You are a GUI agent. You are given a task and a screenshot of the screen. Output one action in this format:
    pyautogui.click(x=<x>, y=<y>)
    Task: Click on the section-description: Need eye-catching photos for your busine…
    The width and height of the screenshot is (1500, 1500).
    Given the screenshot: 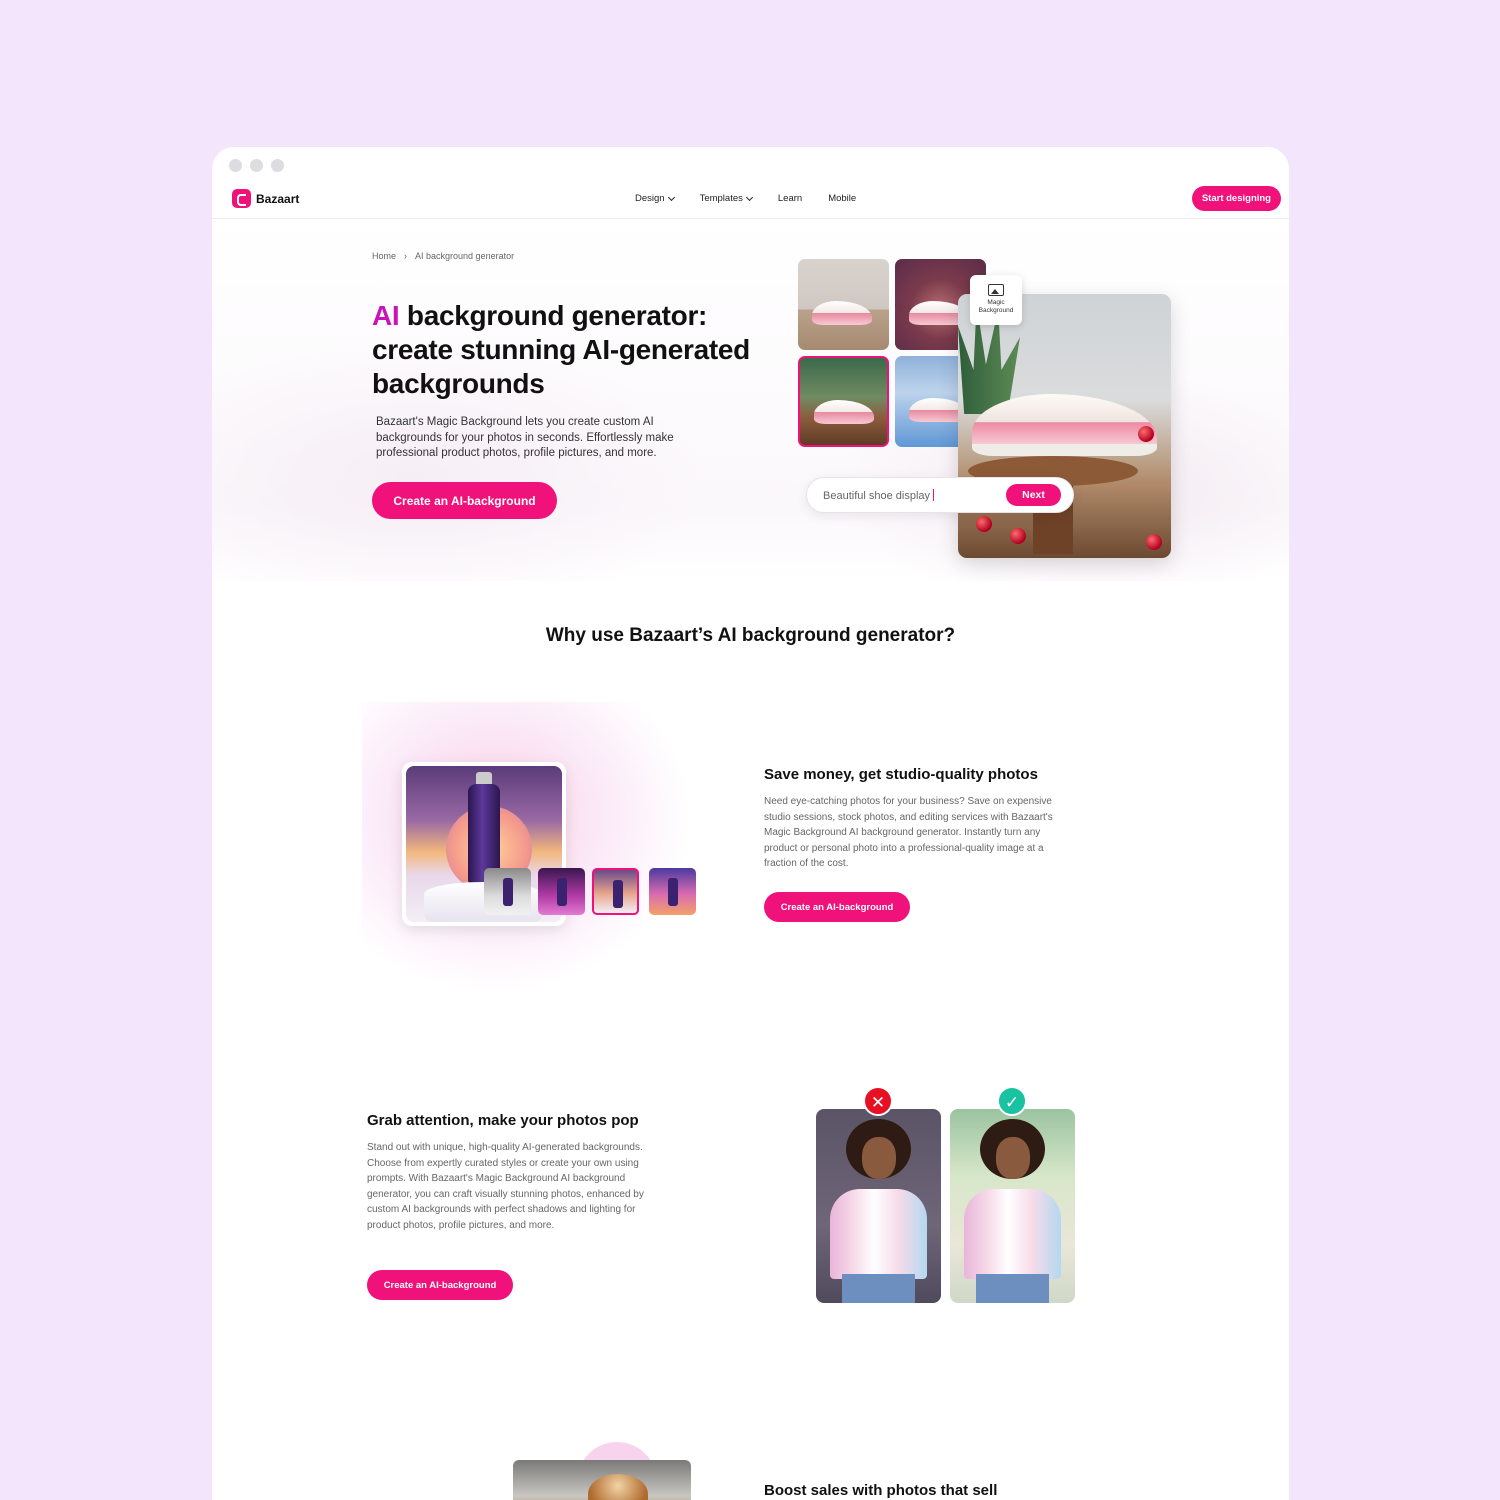 What is the action you would take?
    pyautogui.click(x=908, y=833)
    